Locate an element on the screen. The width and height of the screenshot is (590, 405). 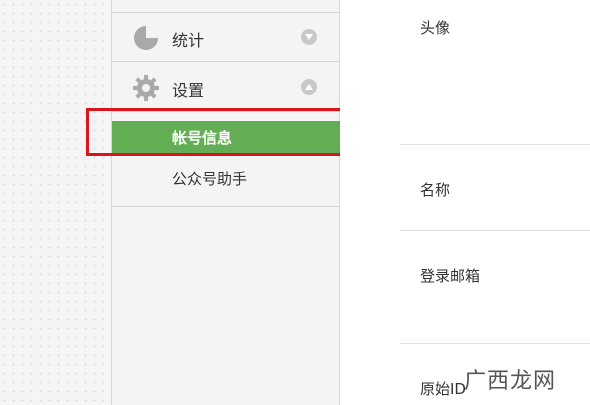
sidebar-item-settings: 设置 is located at coordinates (225, 87).